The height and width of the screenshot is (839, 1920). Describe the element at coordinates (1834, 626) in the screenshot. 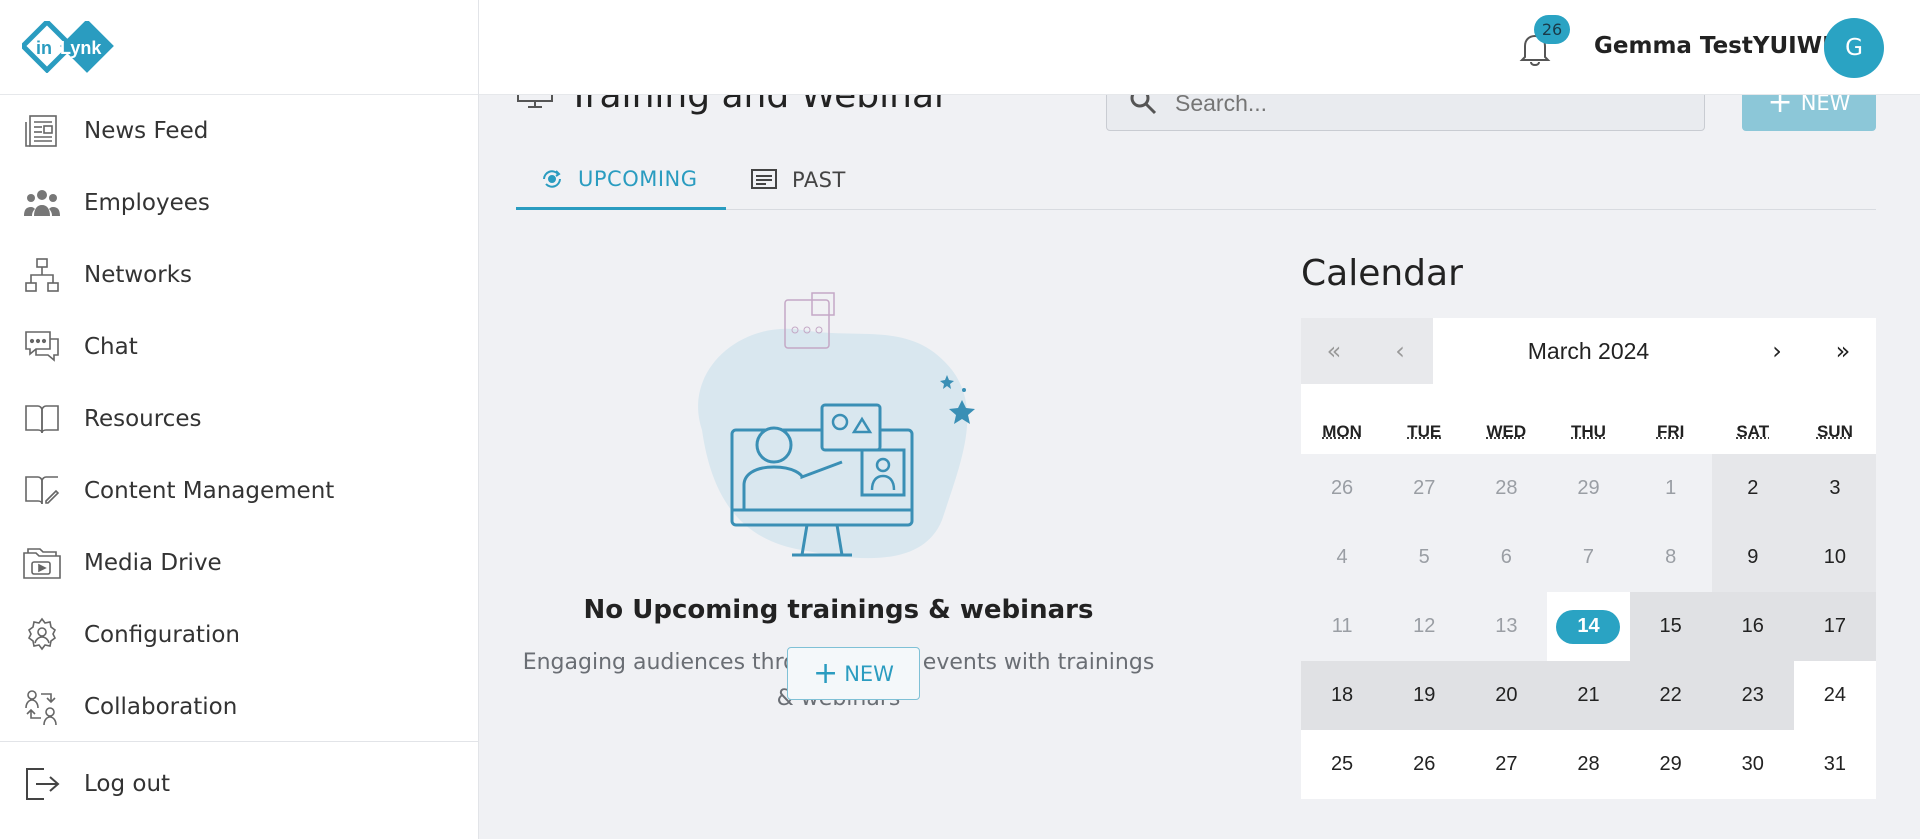

I see `calendar-day: 17` at that location.